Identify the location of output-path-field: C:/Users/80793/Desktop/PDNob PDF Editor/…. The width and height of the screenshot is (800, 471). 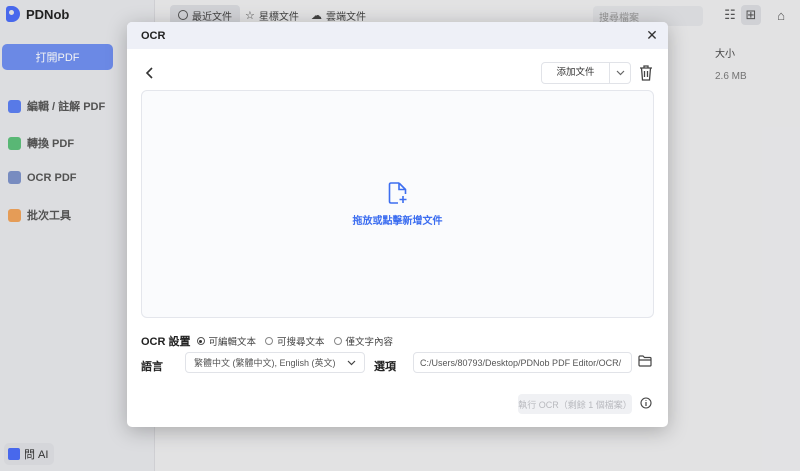
(522, 362).